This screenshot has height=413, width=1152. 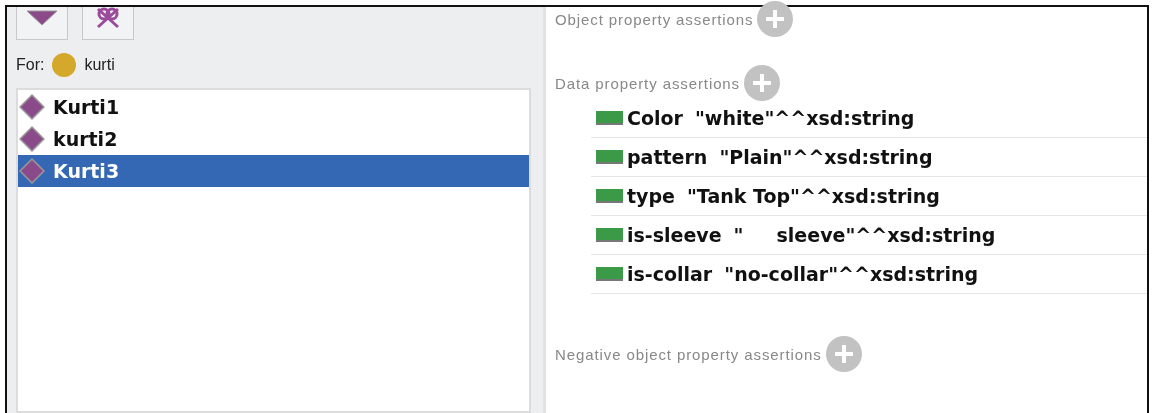 I want to click on assertion-row: Color "white"^^xsd:string, so click(x=869, y=118).